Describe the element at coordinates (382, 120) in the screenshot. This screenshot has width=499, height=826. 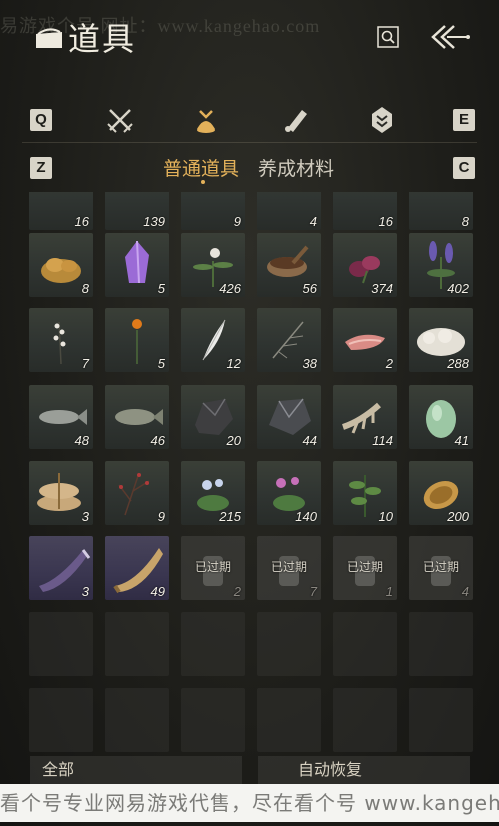
I see `emblem-icon` at that location.